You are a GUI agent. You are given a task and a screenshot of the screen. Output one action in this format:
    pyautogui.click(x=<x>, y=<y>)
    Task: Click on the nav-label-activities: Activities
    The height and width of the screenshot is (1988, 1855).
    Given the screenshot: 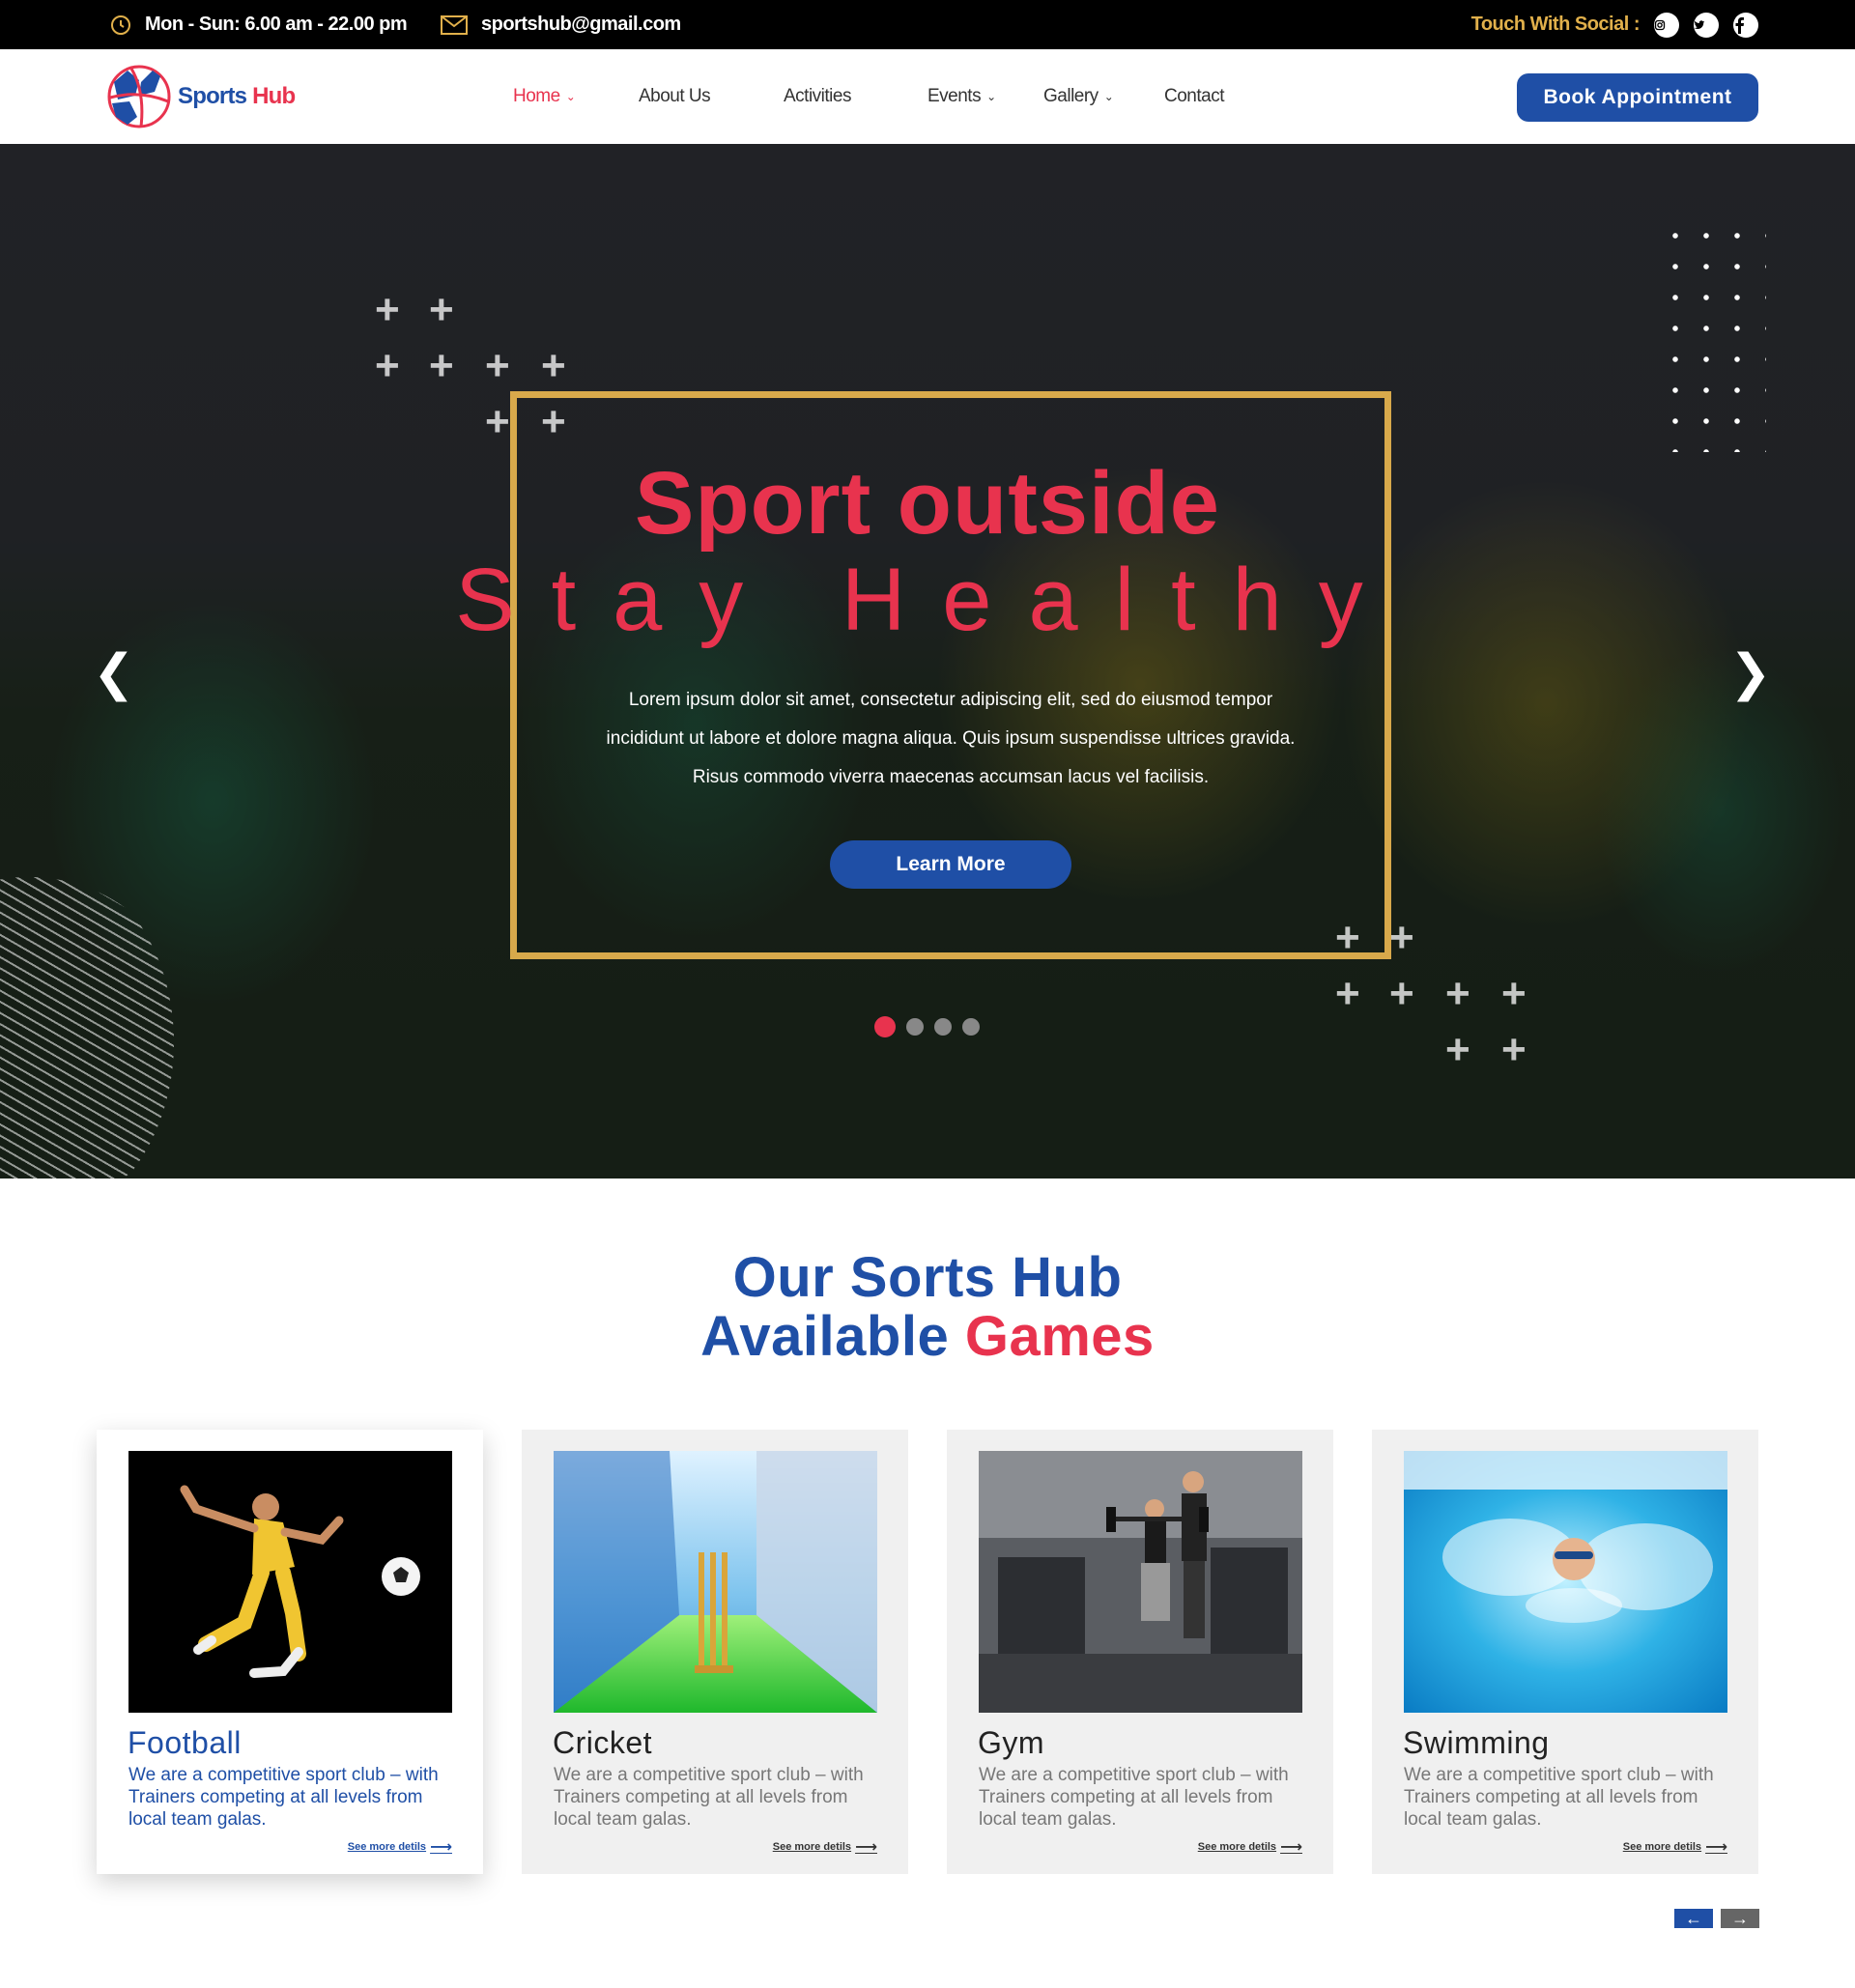 What is the action you would take?
    pyautogui.click(x=818, y=96)
    